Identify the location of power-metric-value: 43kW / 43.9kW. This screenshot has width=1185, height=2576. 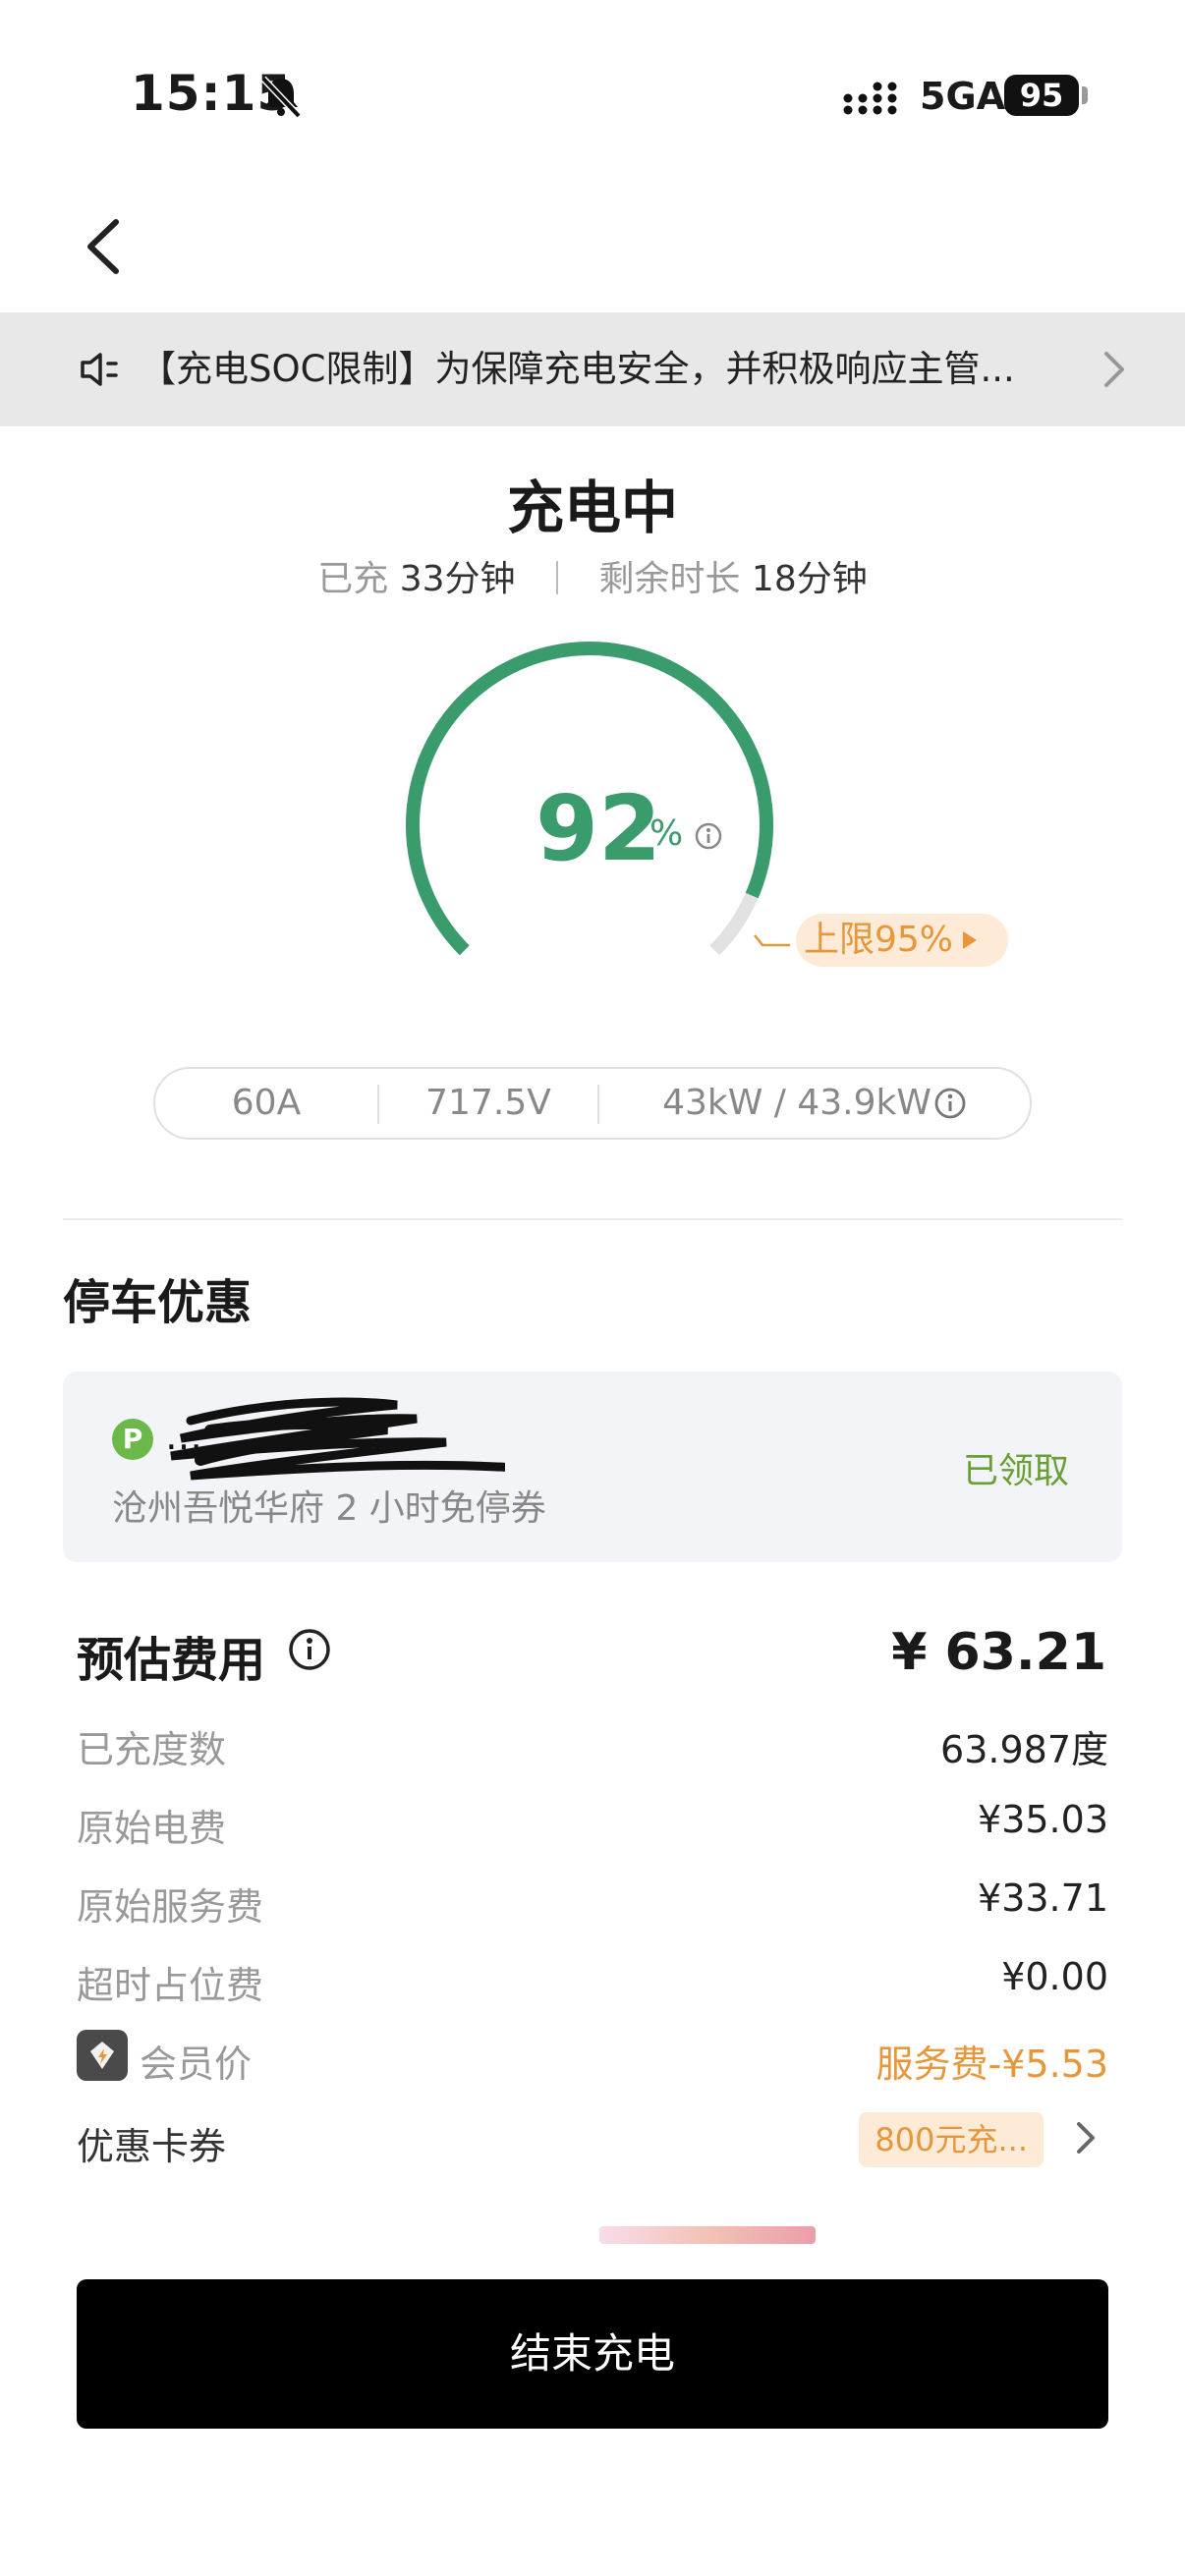
(797, 1103).